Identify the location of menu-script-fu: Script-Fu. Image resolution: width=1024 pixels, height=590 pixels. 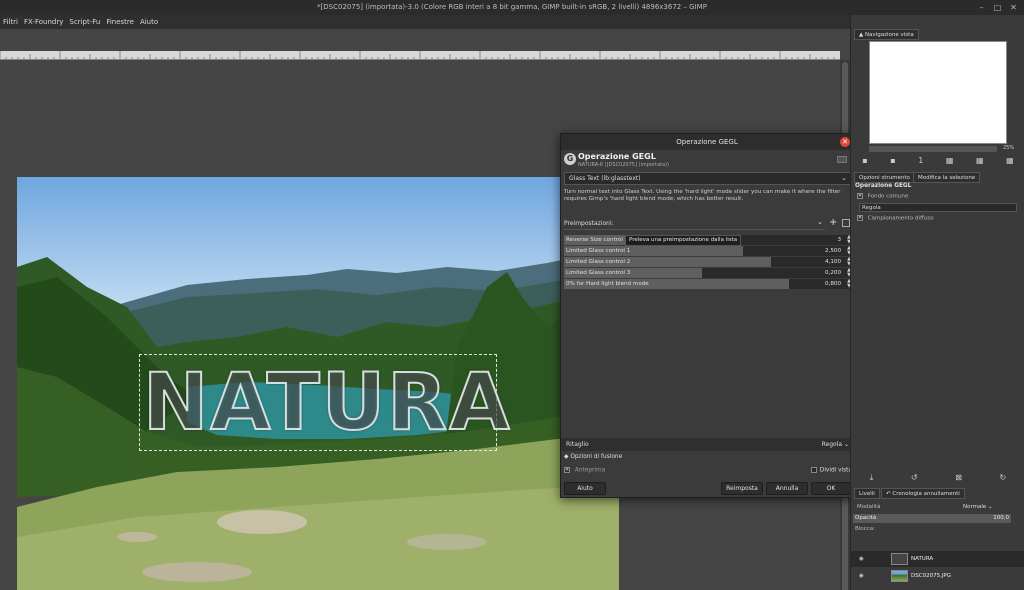
(84, 22).